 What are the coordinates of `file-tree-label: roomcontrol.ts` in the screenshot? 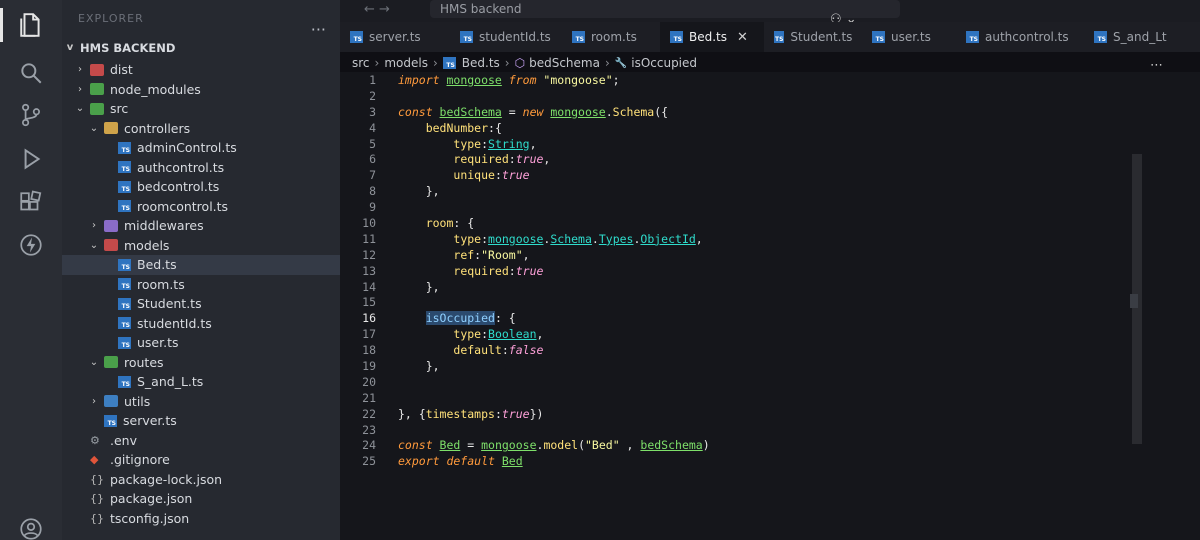 It's located at (183, 206).